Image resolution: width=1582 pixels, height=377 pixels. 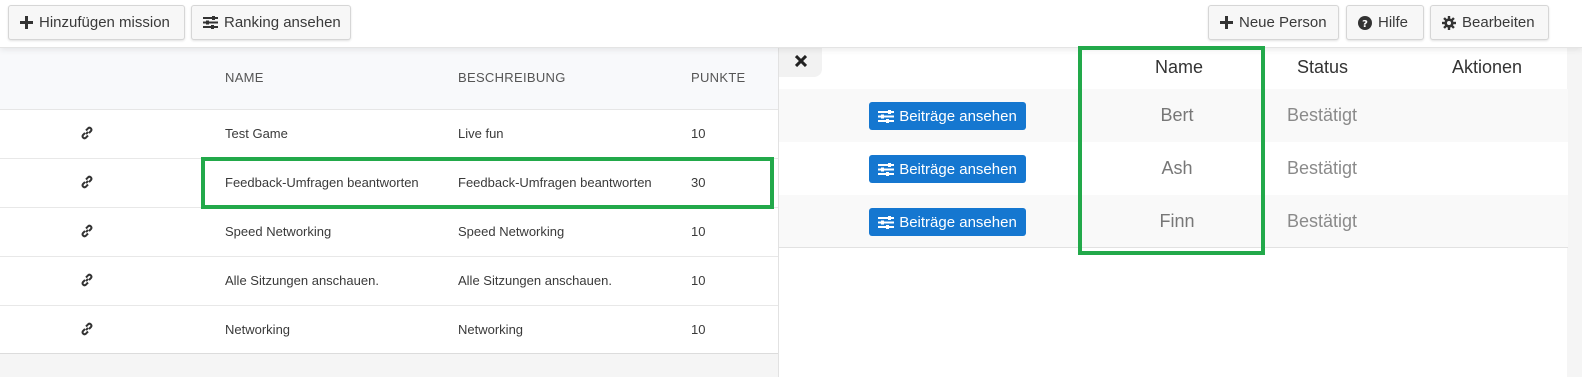 What do you see at coordinates (1177, 168) in the screenshot?
I see `participant-name: Ash` at bounding box center [1177, 168].